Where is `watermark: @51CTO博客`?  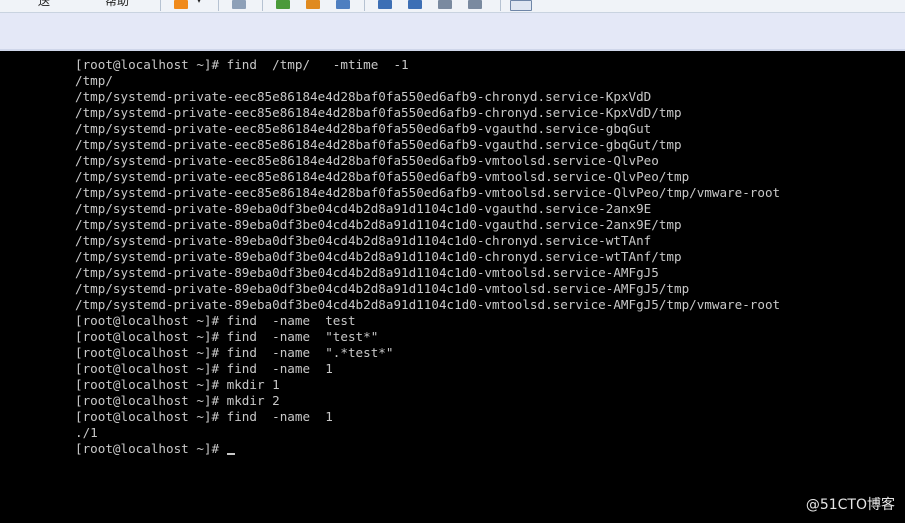
watermark: @51CTO博客 is located at coordinates (850, 505).